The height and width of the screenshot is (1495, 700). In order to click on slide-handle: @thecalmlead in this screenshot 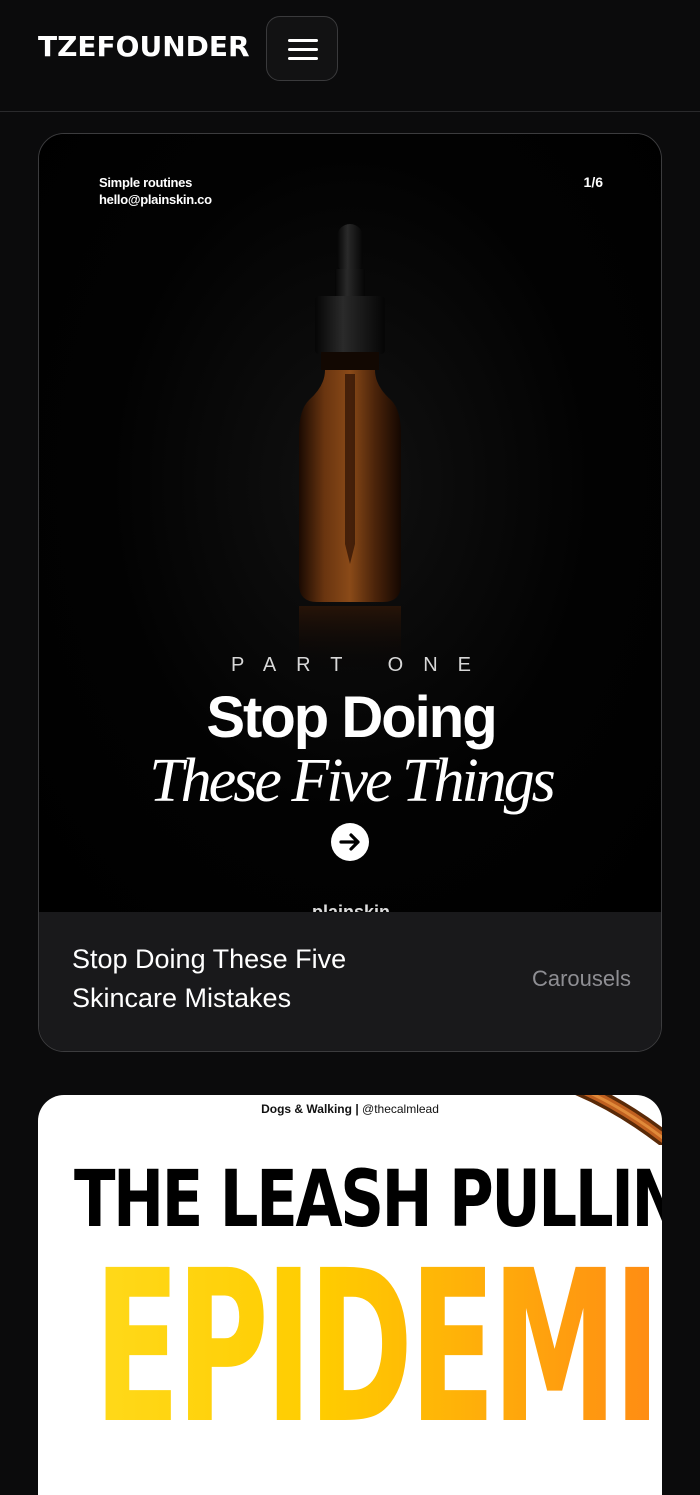, I will do `click(400, 1109)`.